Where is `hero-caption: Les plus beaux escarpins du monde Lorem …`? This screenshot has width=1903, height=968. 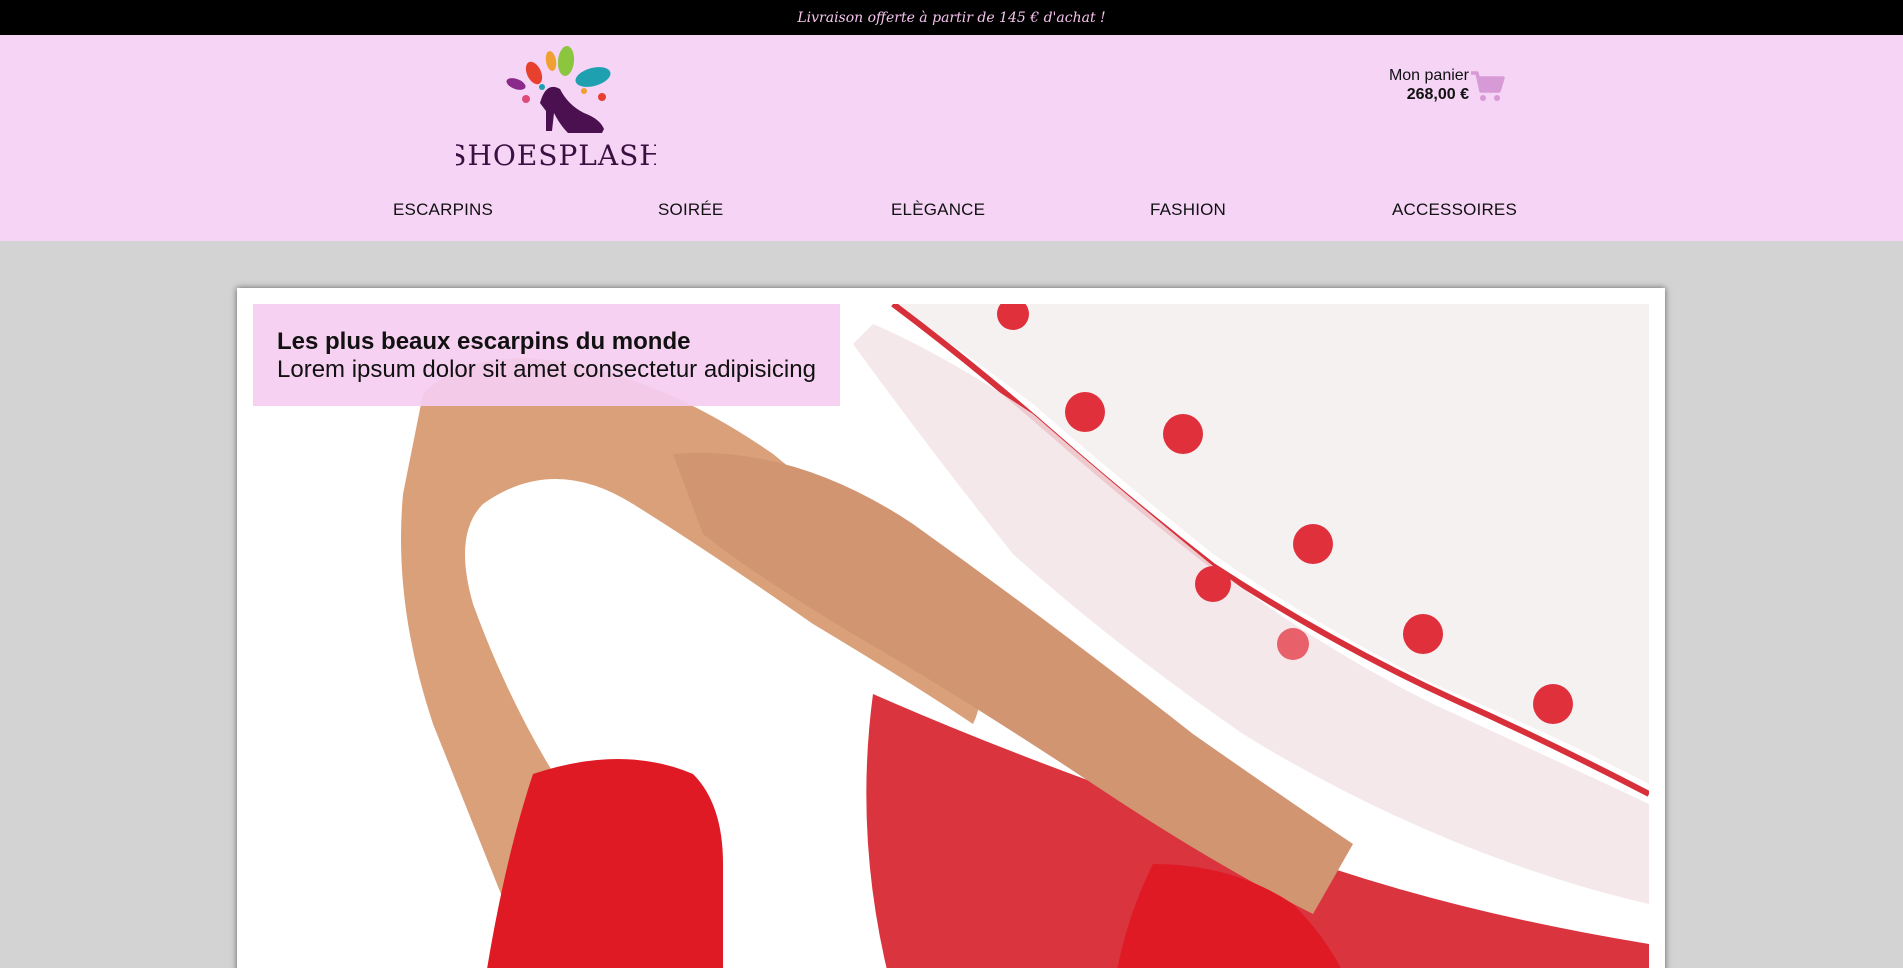
hero-caption: Les plus beaux escarpins du monde Lorem … is located at coordinates (546, 355).